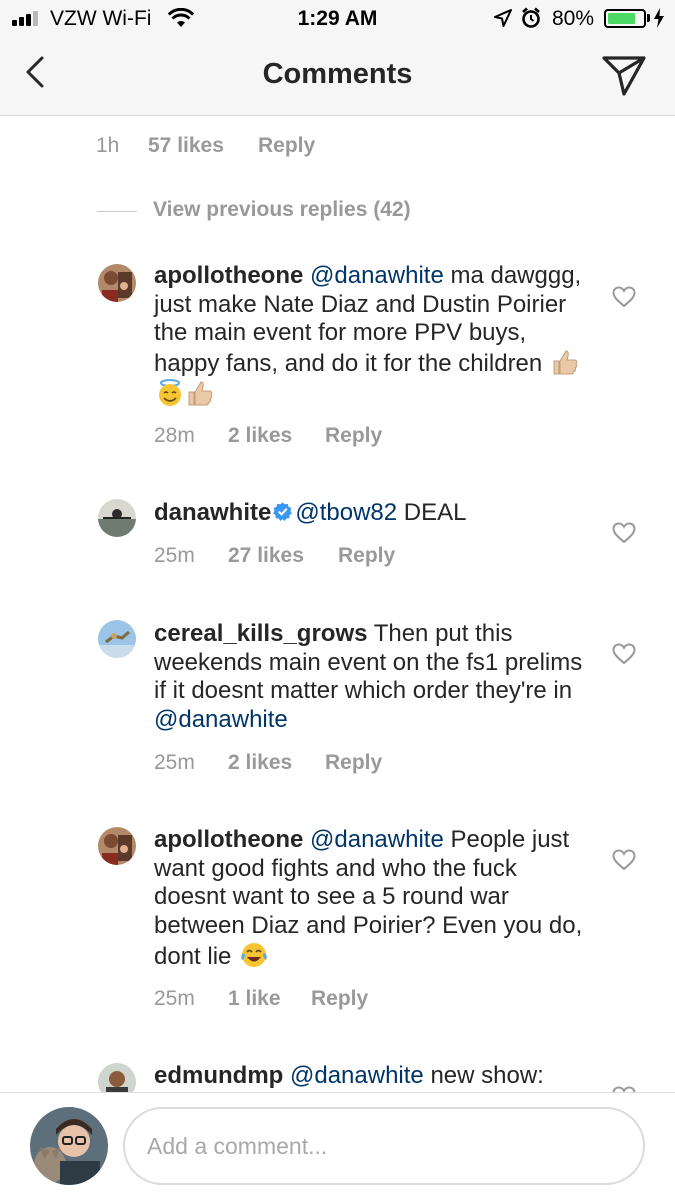  Describe the element at coordinates (621, 18) in the screenshot. I see `battery-level` at that location.